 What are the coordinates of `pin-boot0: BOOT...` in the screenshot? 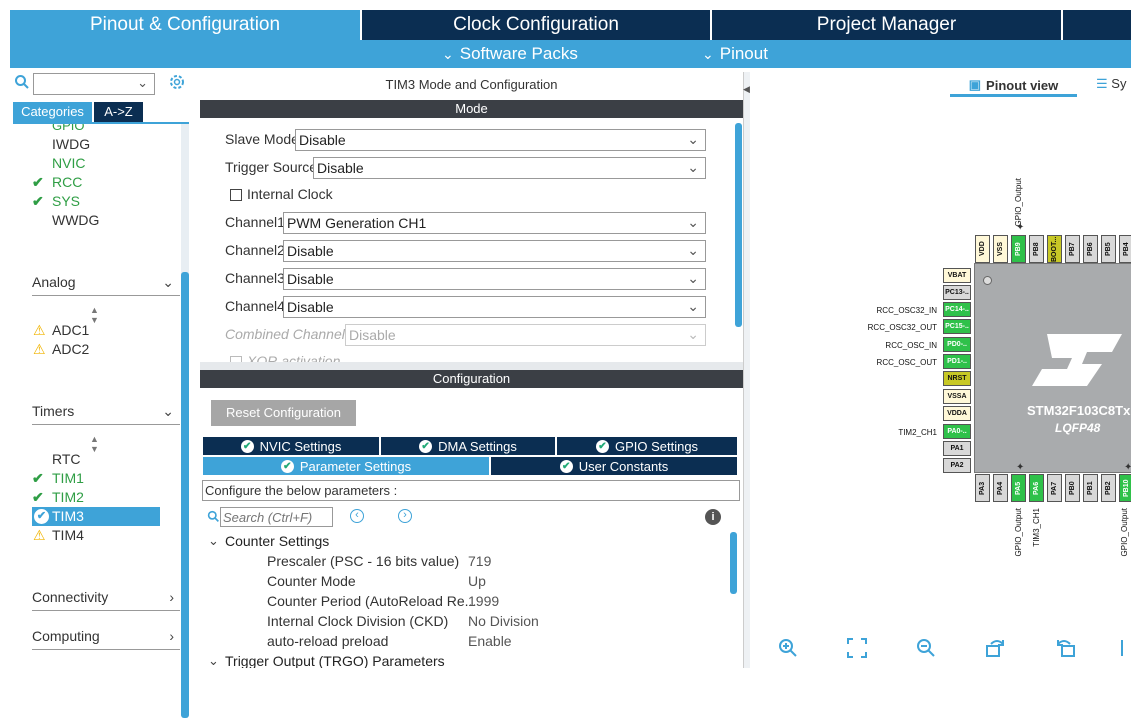 It's located at (1054, 249).